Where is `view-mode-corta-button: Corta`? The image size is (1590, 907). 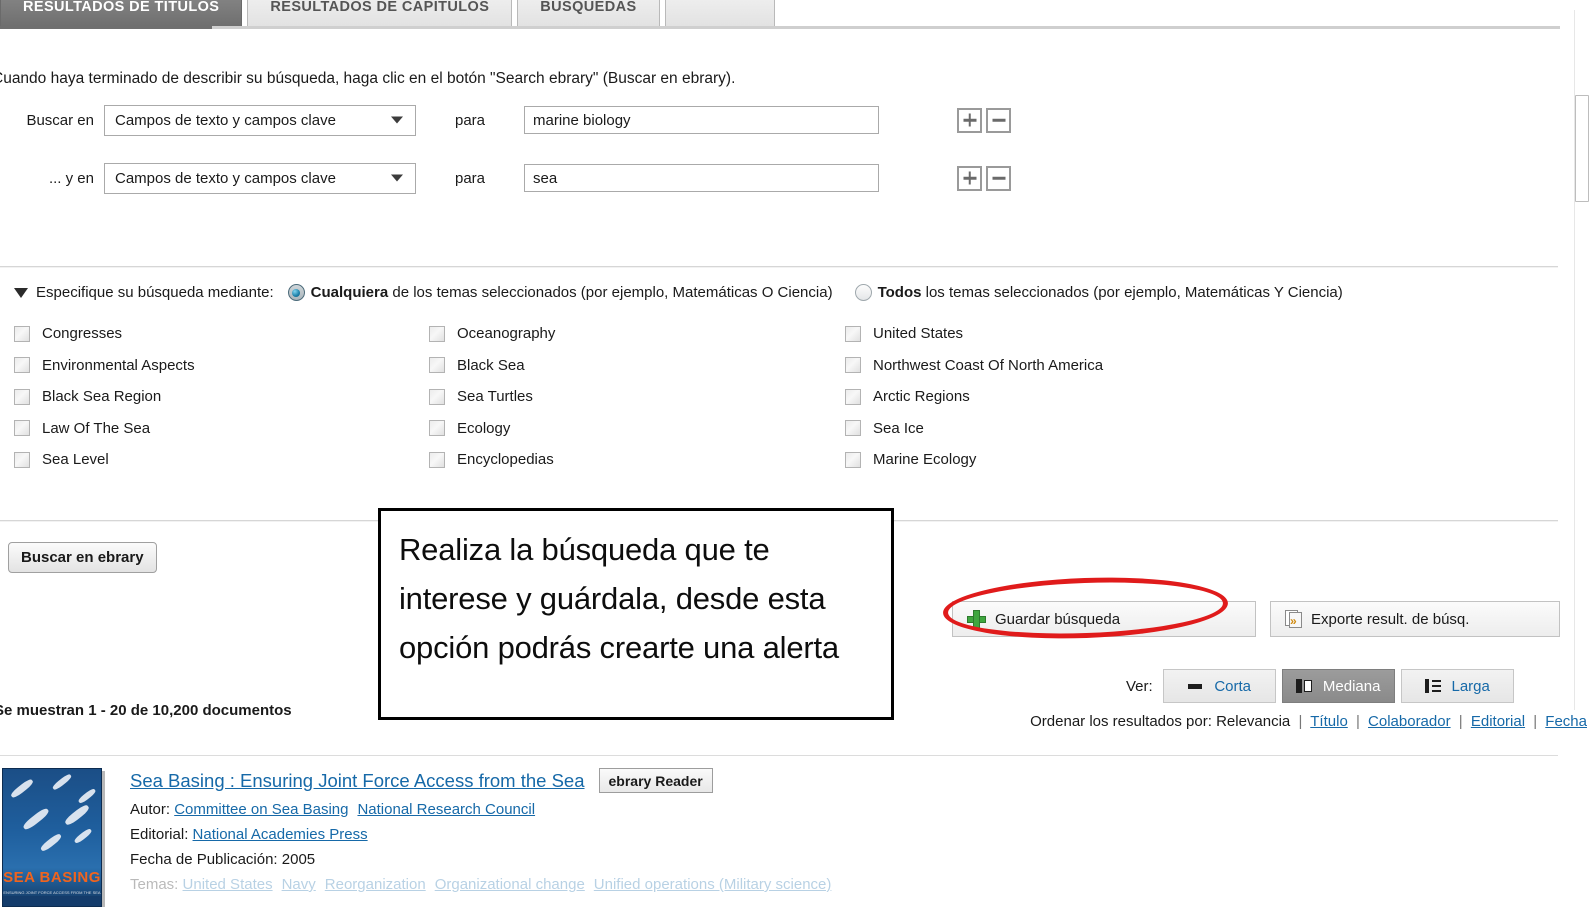
view-mode-corta-button: Corta is located at coordinates (1219, 686).